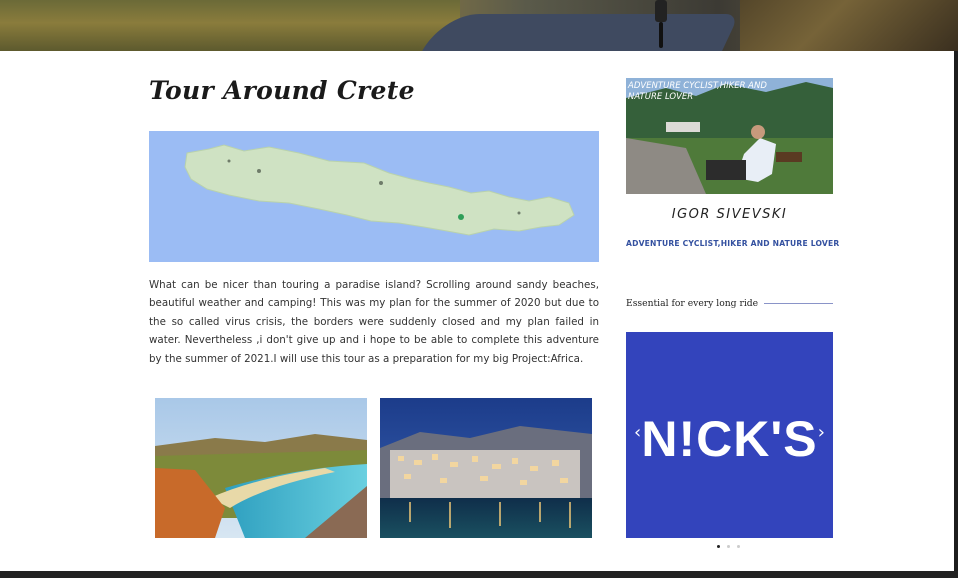 The image size is (958, 578). I want to click on sponsor-logo: N!CK'S, so click(729, 439).